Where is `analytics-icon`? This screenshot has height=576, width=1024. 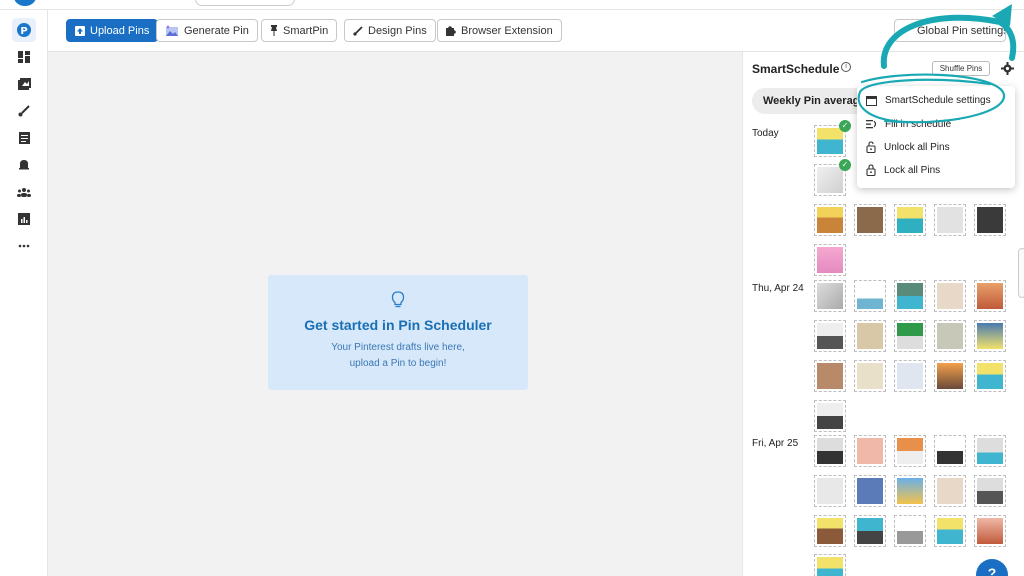
analytics-icon is located at coordinates (24, 219).